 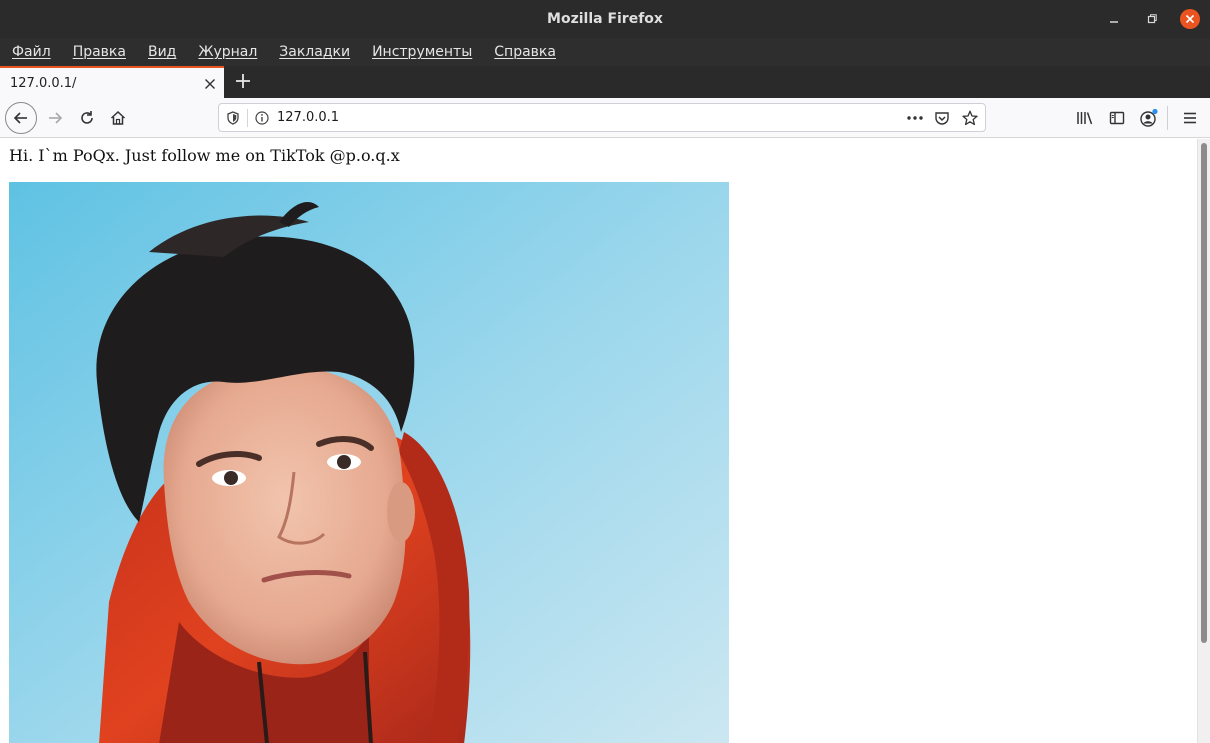 What do you see at coordinates (605, 82) in the screenshot?
I see `tab-strip: 127.0.0.1/` at bounding box center [605, 82].